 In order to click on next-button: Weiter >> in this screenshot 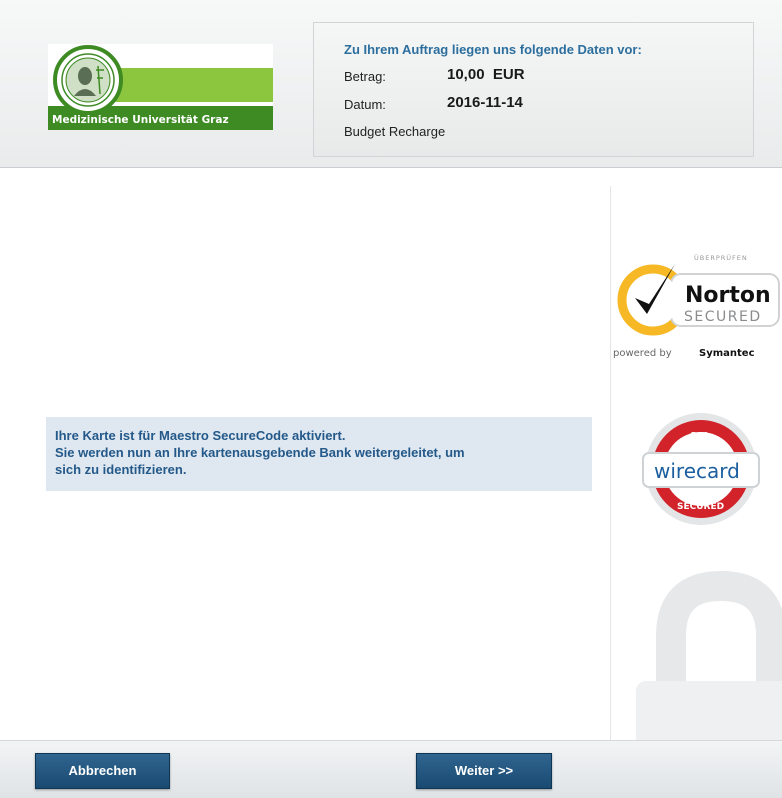, I will do `click(484, 771)`.